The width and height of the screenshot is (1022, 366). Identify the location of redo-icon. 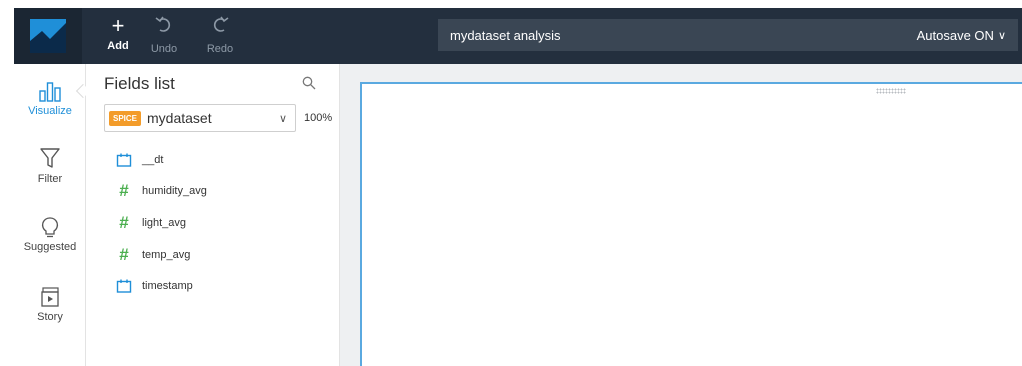
(220, 27).